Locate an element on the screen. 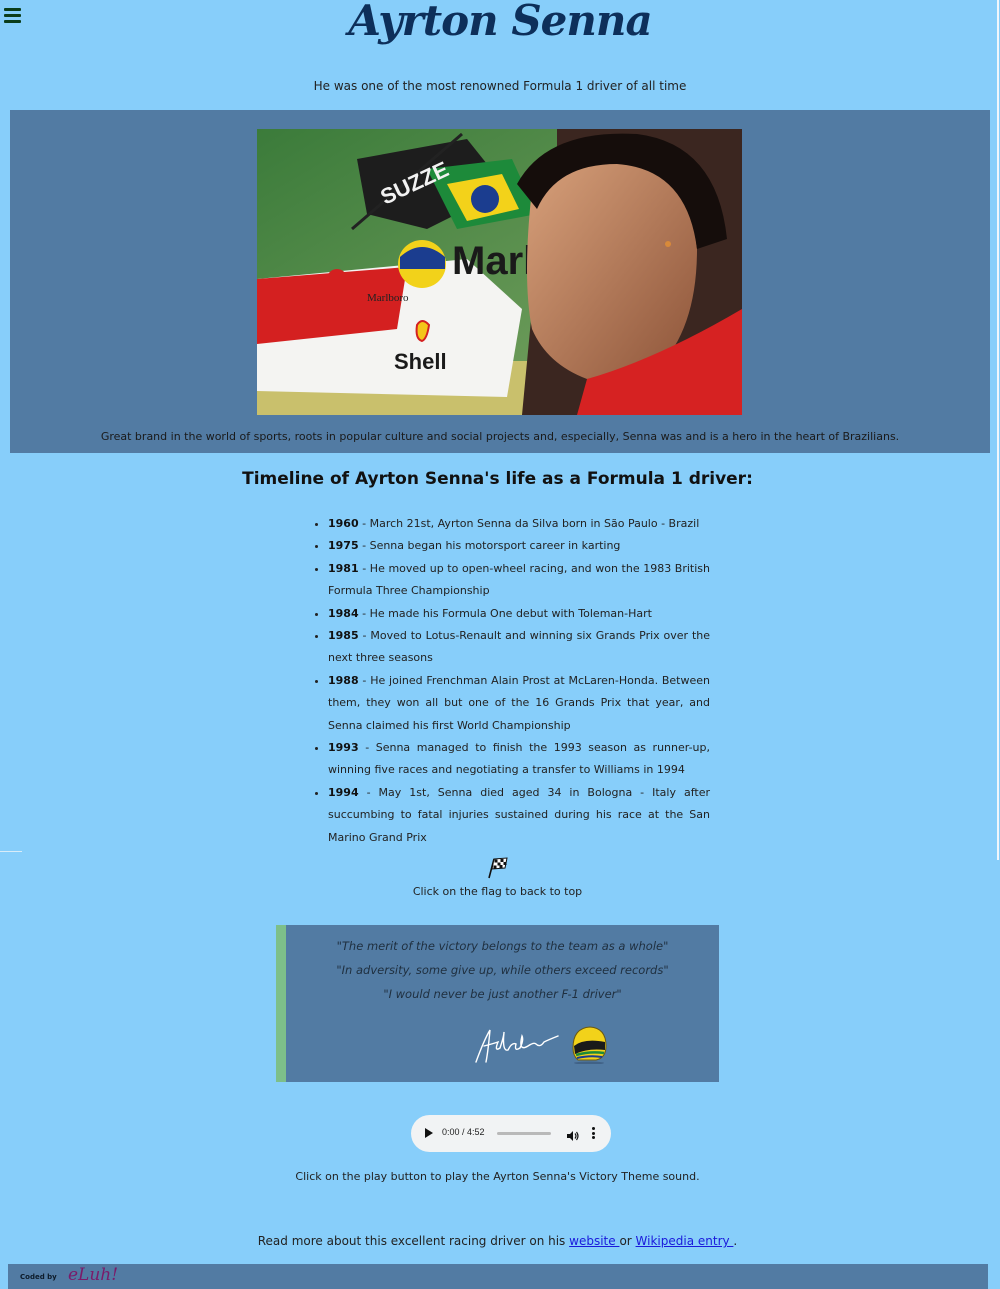 The width and height of the screenshot is (1000, 1289). timeline-year: 1985 is located at coordinates (343, 636).